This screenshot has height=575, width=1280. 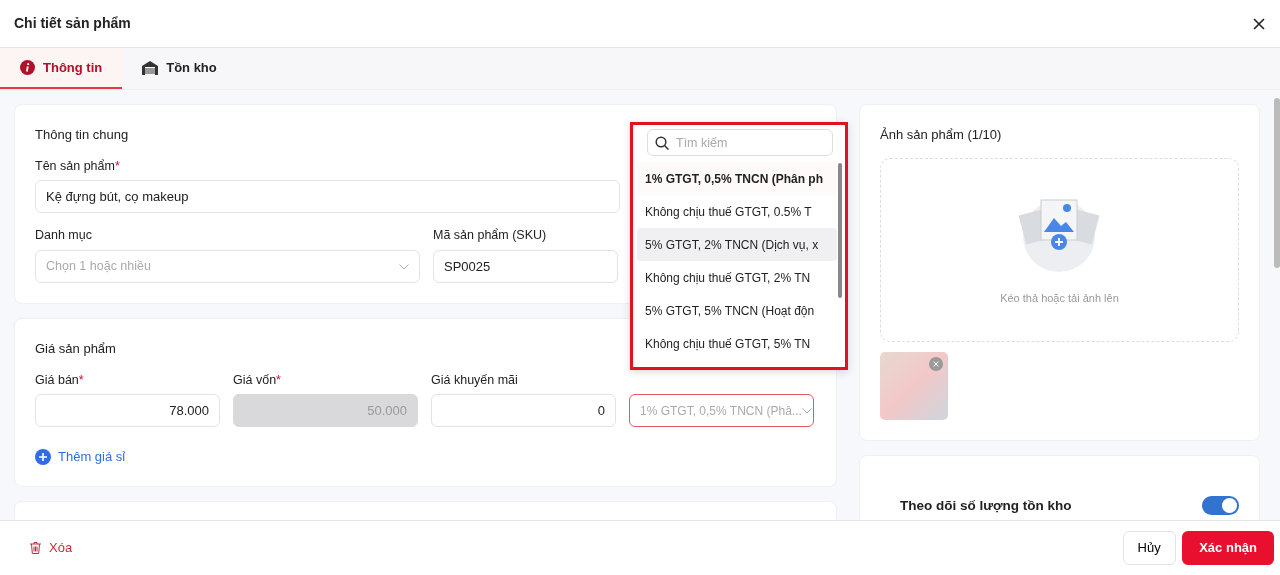 What do you see at coordinates (986, 505) in the screenshot?
I see `inventory-label: Theo dõi số lượng tồn kho` at bounding box center [986, 505].